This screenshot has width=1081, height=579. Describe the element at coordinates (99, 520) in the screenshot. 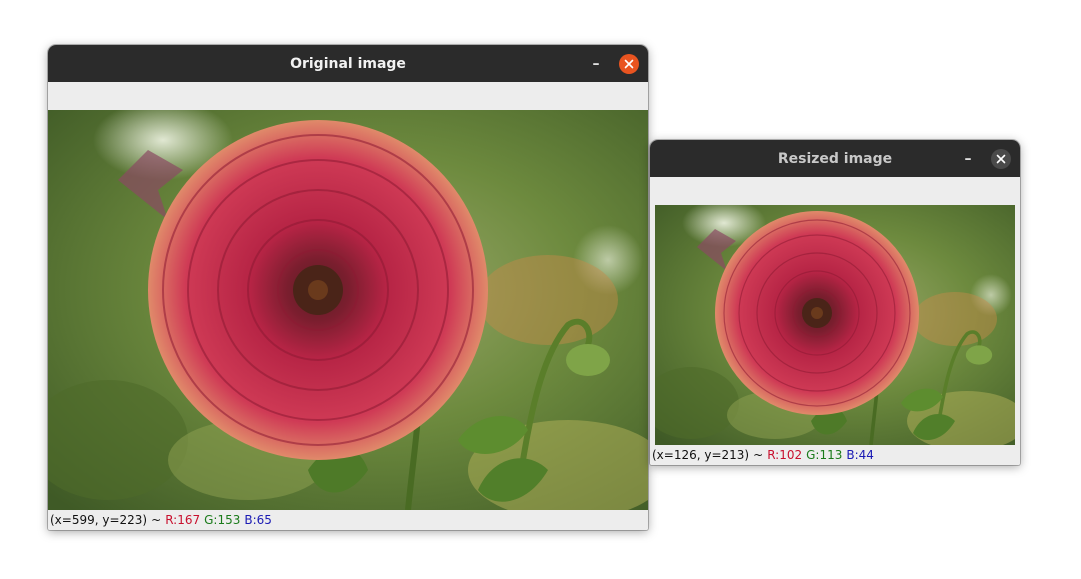

I see `cursor-coordinates: (x=599, y=223)` at that location.